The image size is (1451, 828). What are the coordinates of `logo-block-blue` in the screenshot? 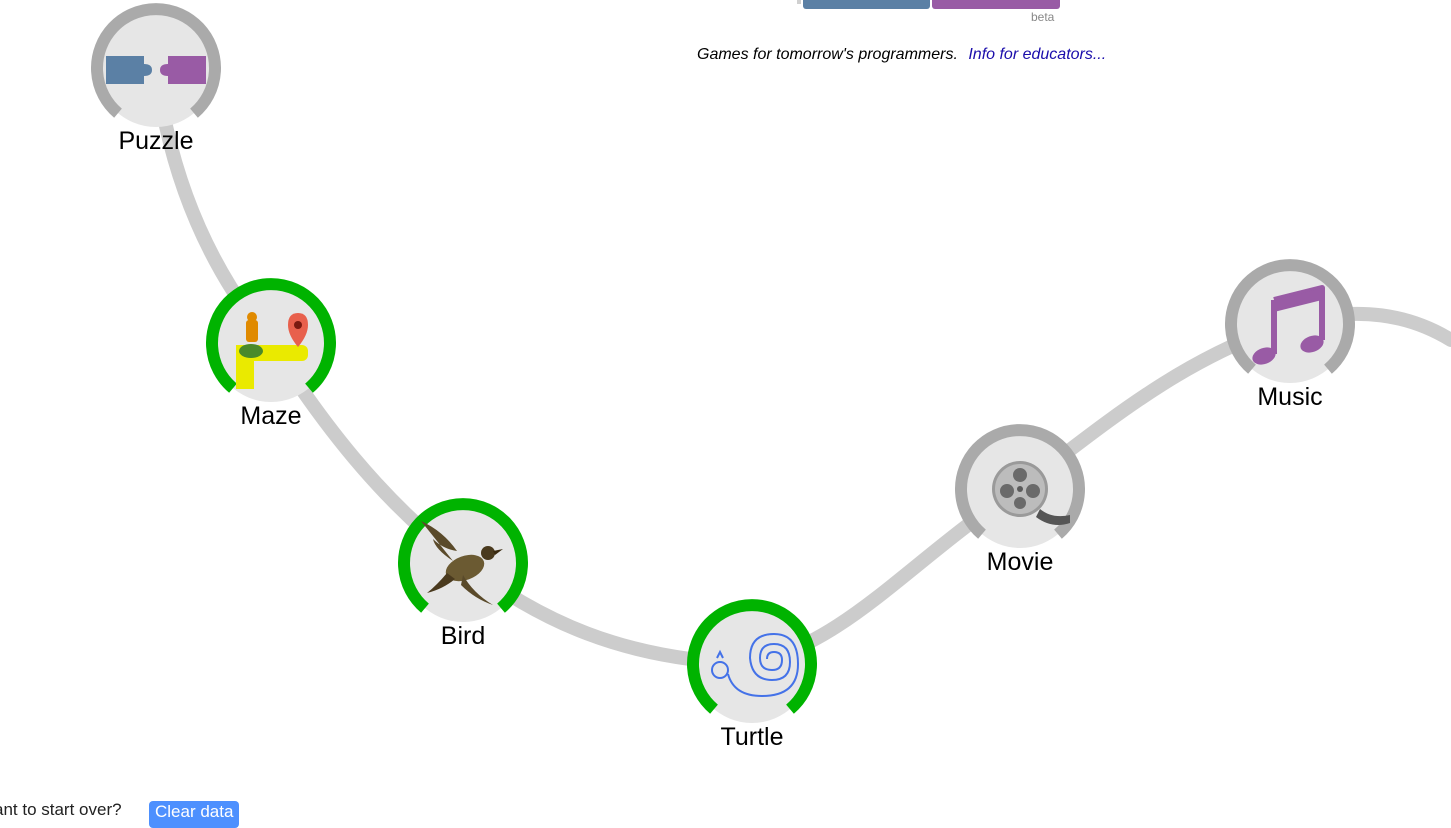 It's located at (866, 4).